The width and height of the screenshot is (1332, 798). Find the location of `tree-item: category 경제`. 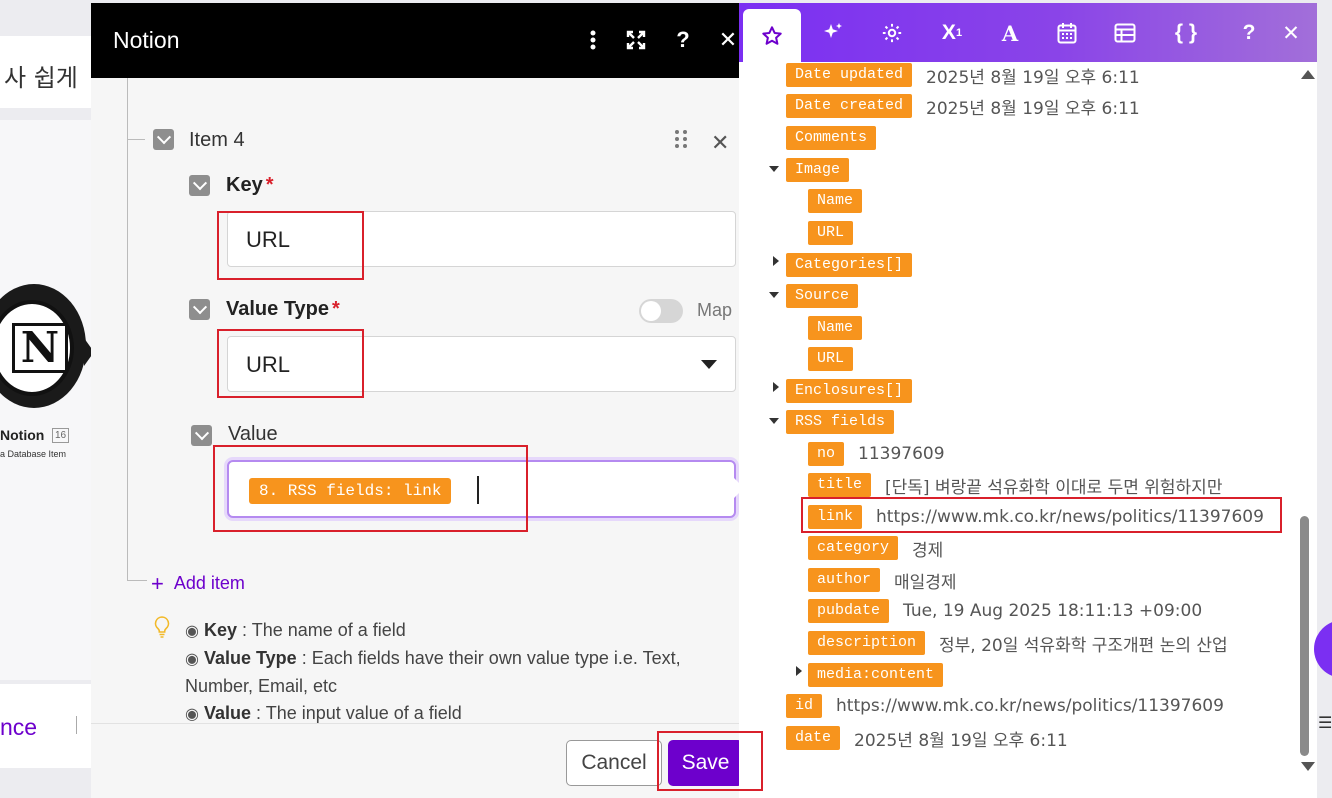

tree-item: category 경제 is located at coordinates (875, 548).